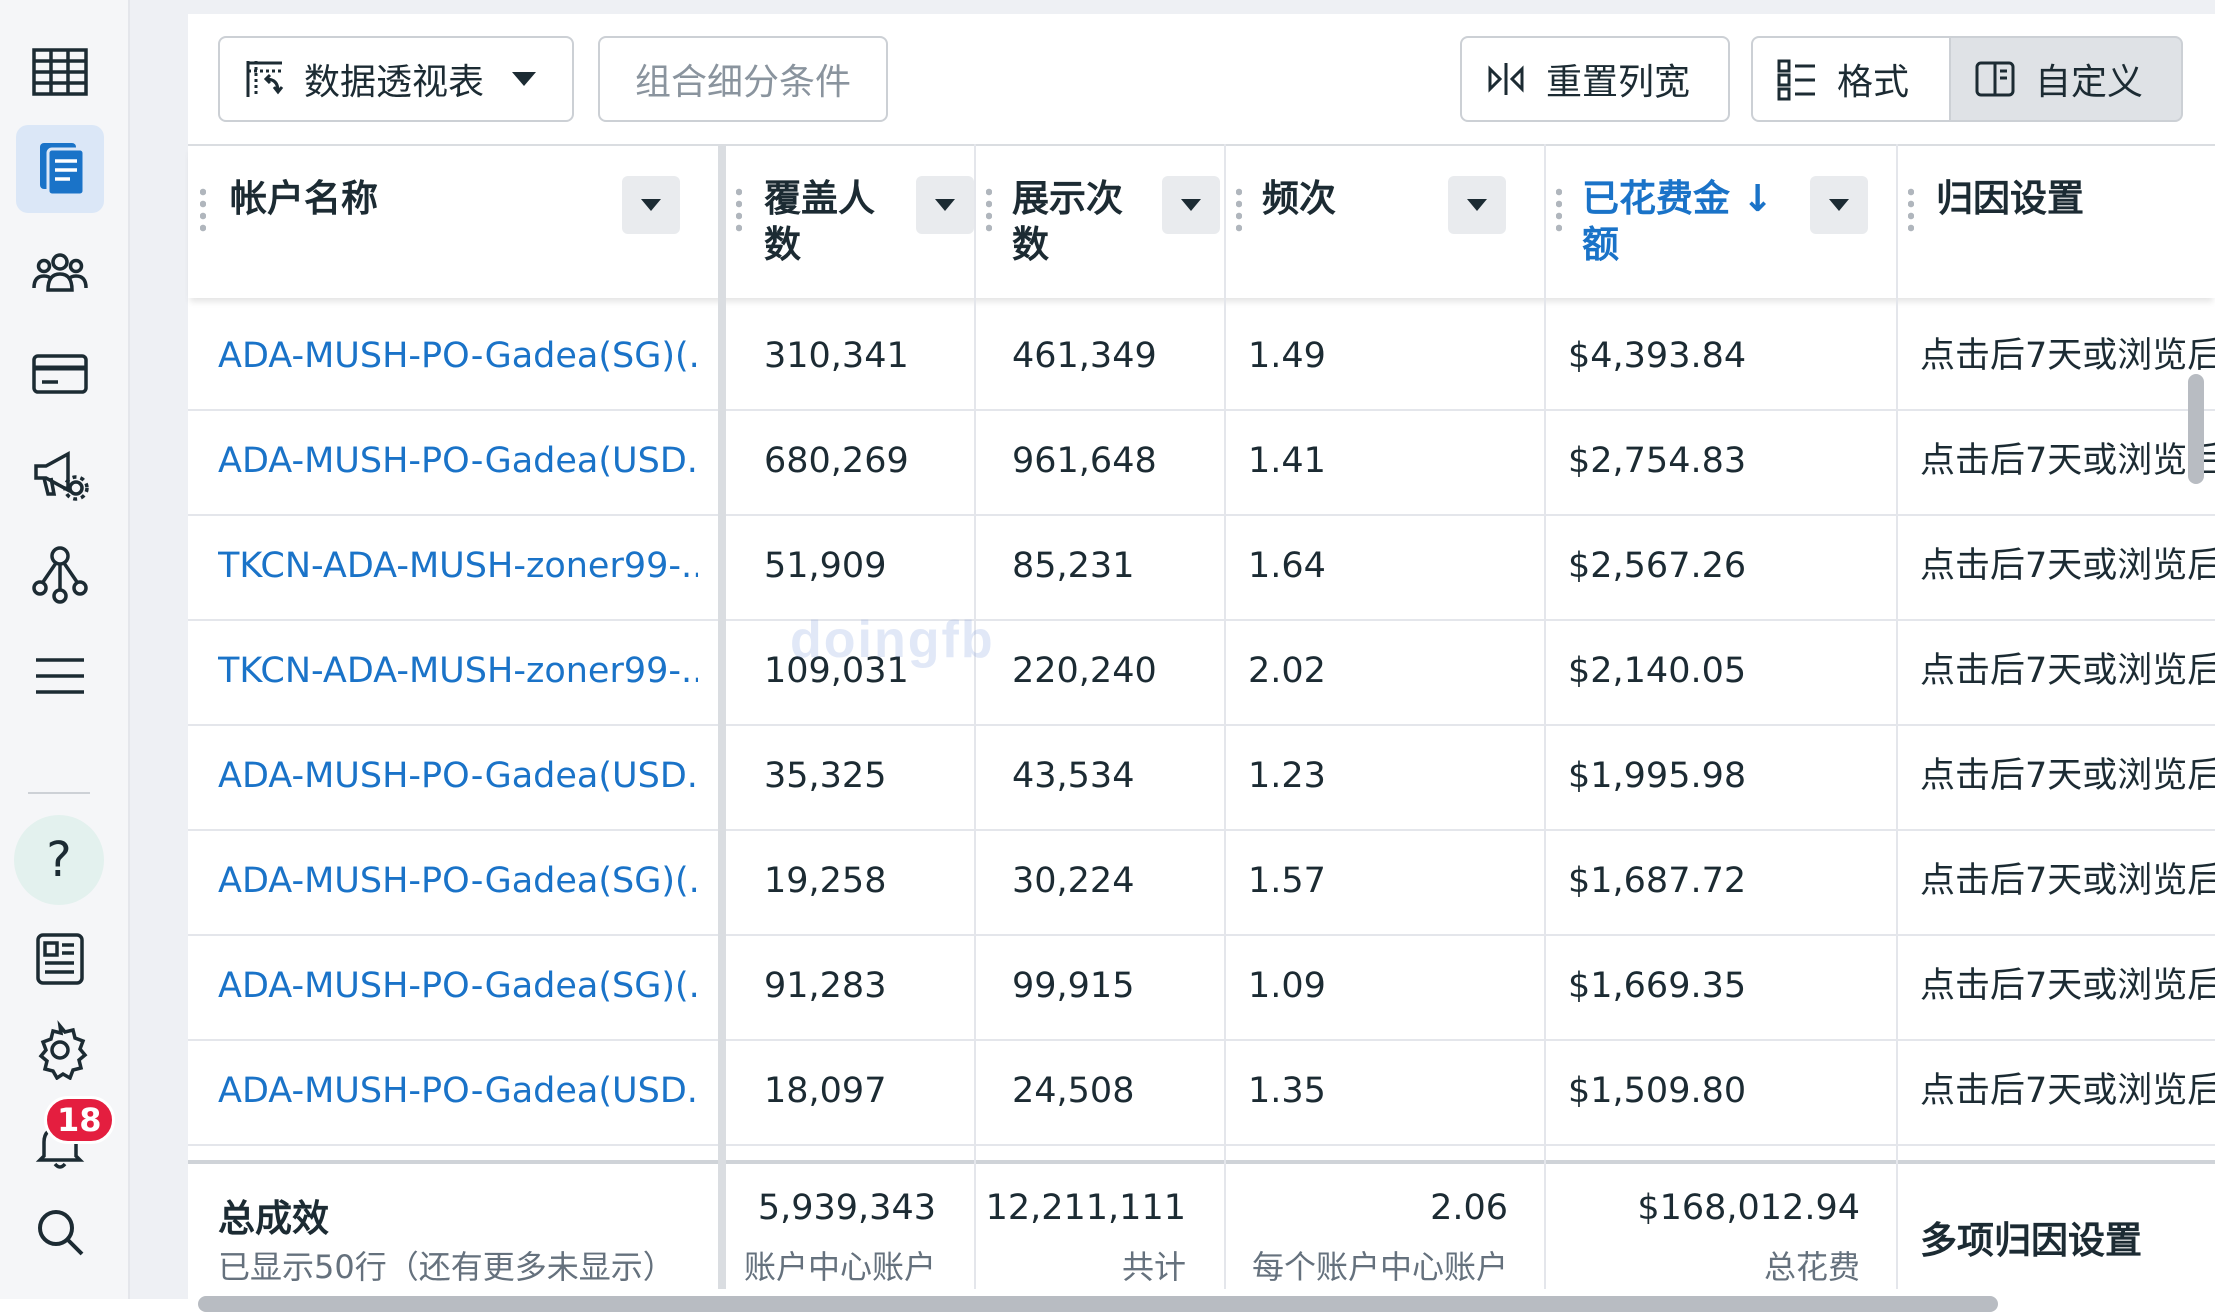 Image resolution: width=2215 pixels, height=1312 pixels. Describe the element at coordinates (1287, 566) in the screenshot. I see `frequency-cell: 1.64` at that location.